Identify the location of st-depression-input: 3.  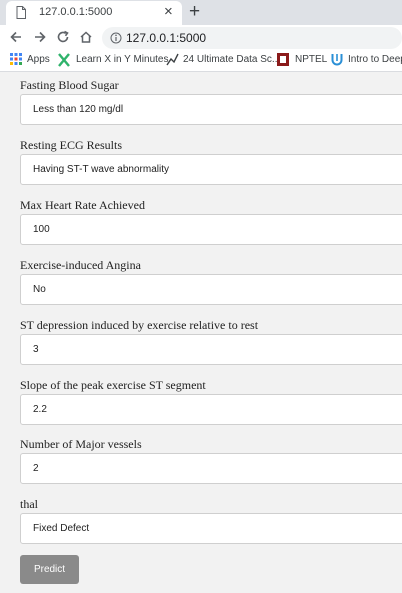
(211, 349).